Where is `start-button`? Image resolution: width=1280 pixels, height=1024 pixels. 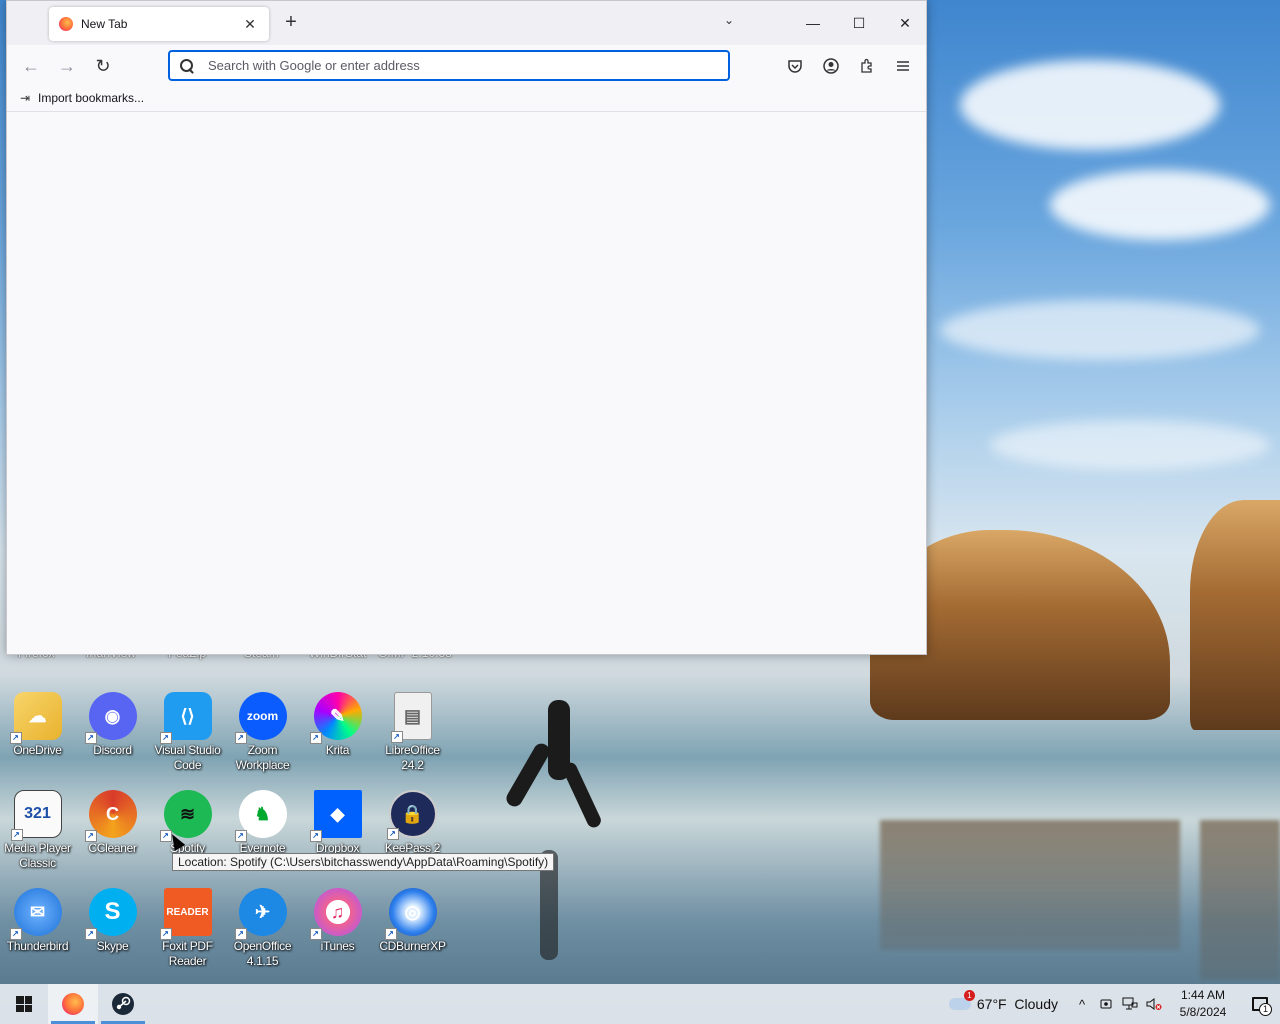 start-button is located at coordinates (24, 1004).